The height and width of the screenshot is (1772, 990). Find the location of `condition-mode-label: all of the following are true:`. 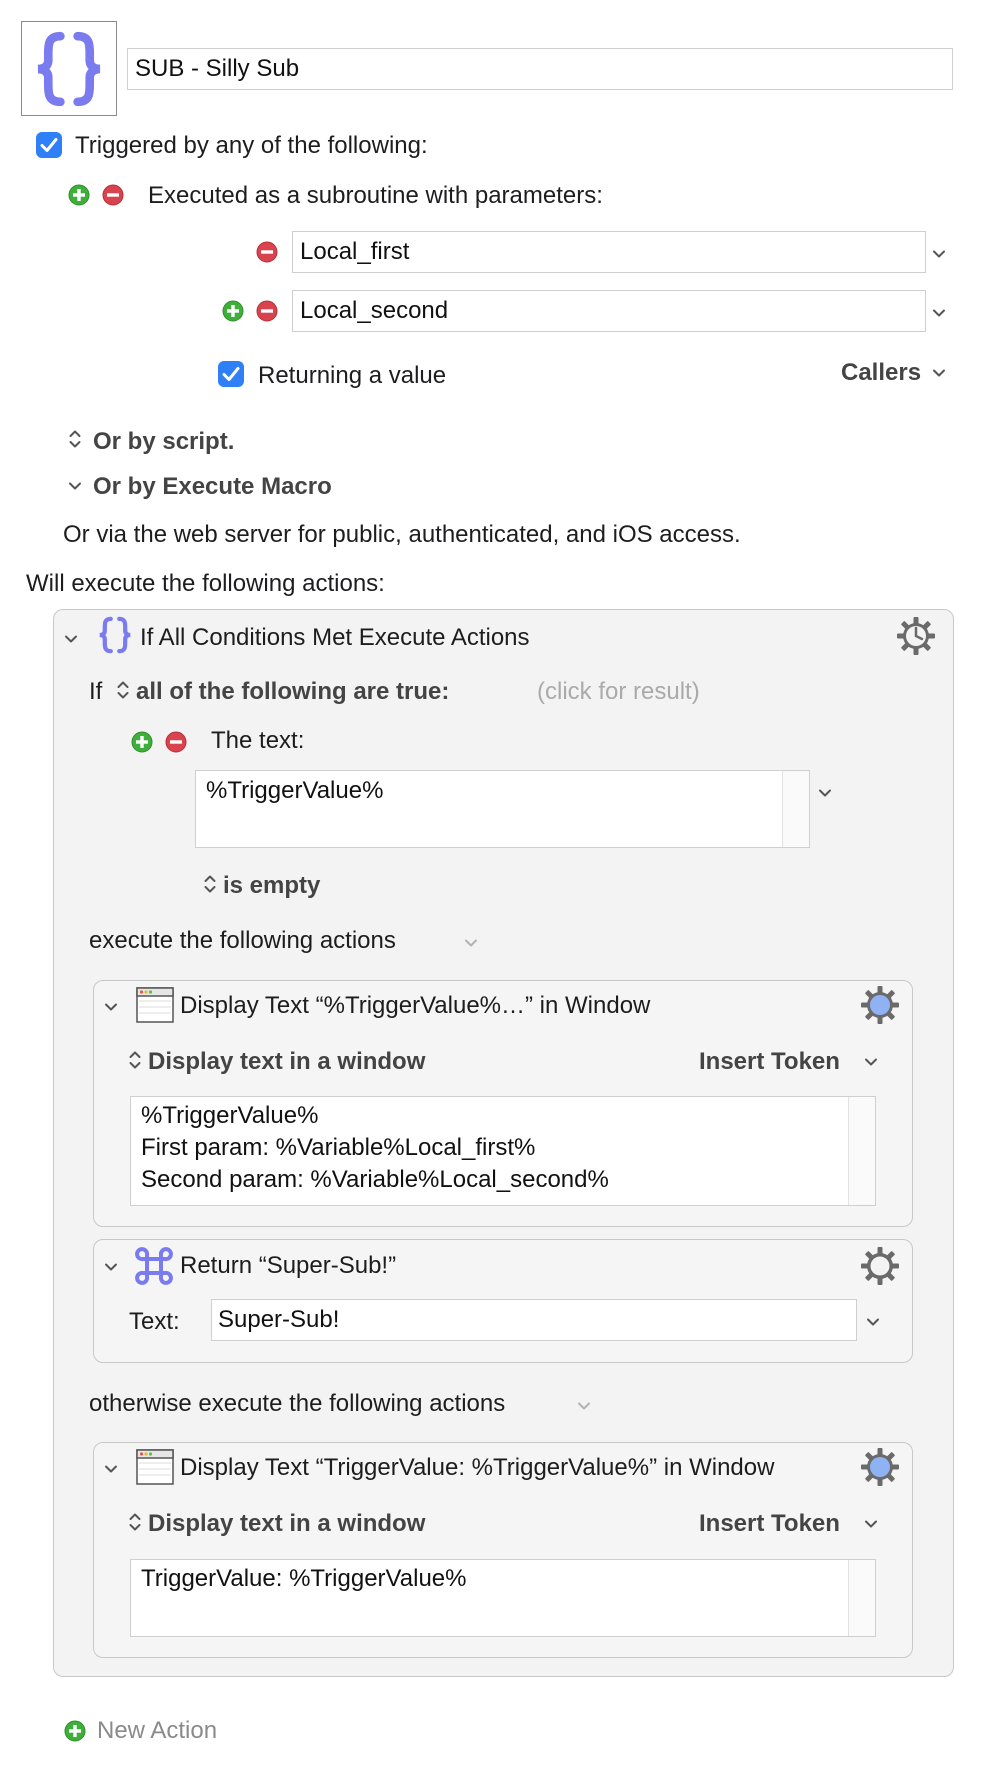

condition-mode-label: all of the following are true: is located at coordinates (293, 691).